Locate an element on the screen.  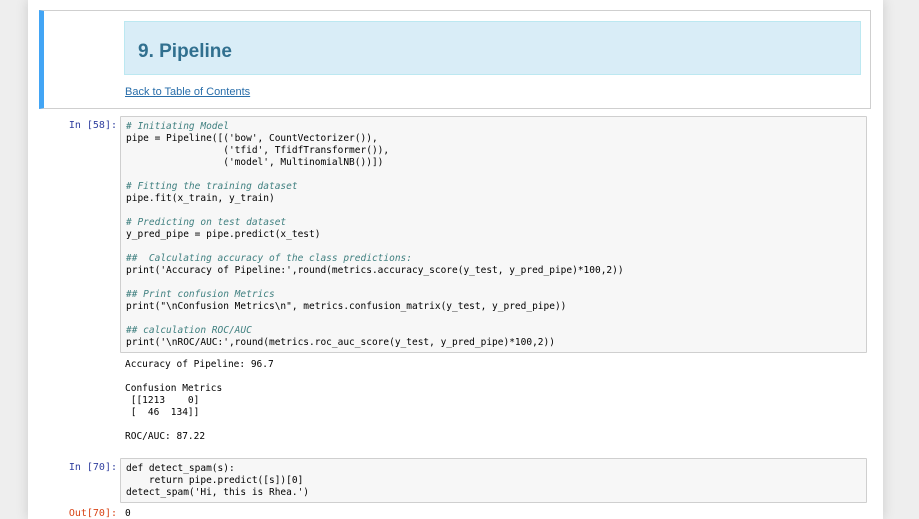
code-line: pipe.fit(x_train, y_train) is located at coordinates (200, 198).